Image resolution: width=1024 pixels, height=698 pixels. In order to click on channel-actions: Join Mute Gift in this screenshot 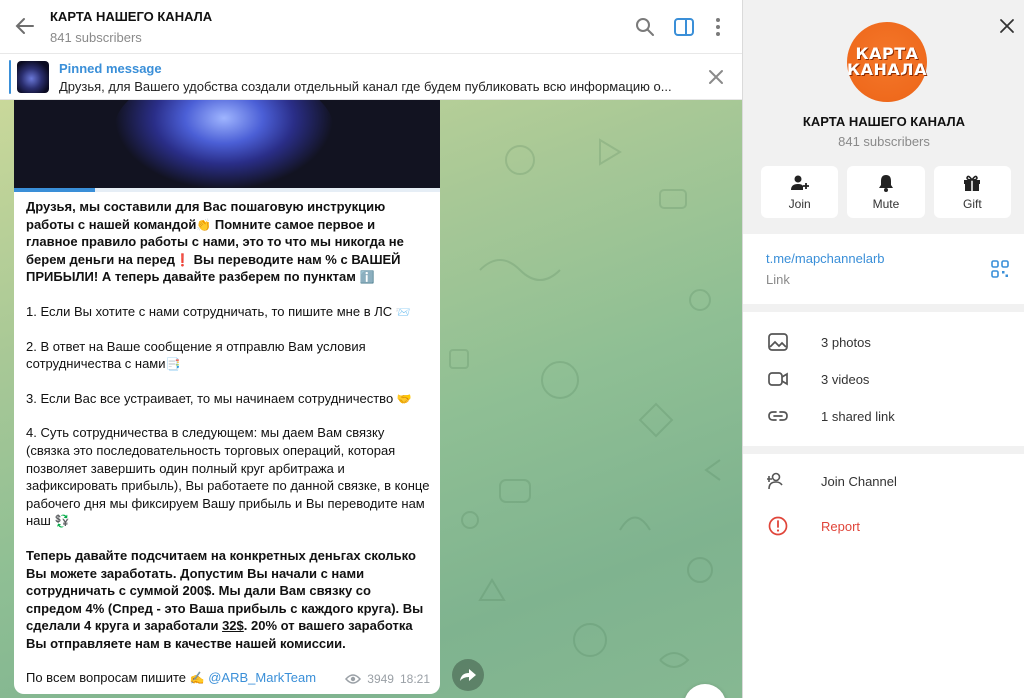, I will do `click(886, 192)`.